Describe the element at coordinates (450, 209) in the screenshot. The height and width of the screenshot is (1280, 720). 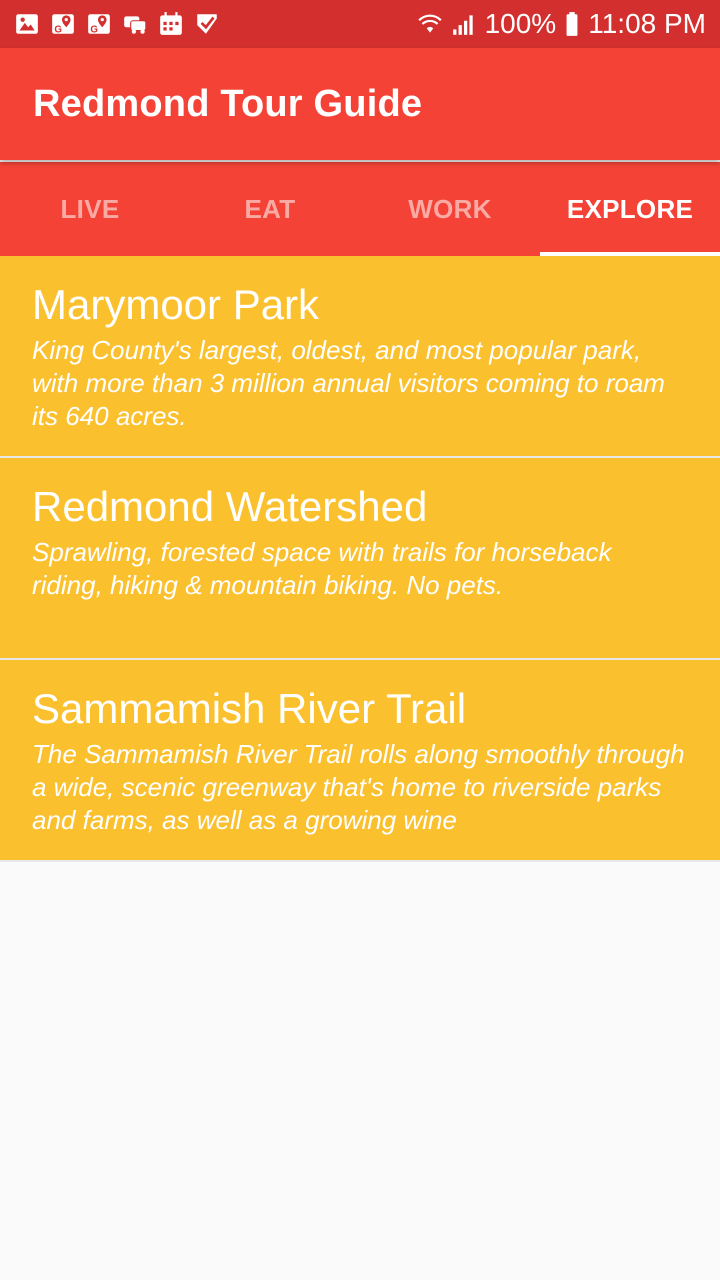
I see `tab-work: WORK` at that location.